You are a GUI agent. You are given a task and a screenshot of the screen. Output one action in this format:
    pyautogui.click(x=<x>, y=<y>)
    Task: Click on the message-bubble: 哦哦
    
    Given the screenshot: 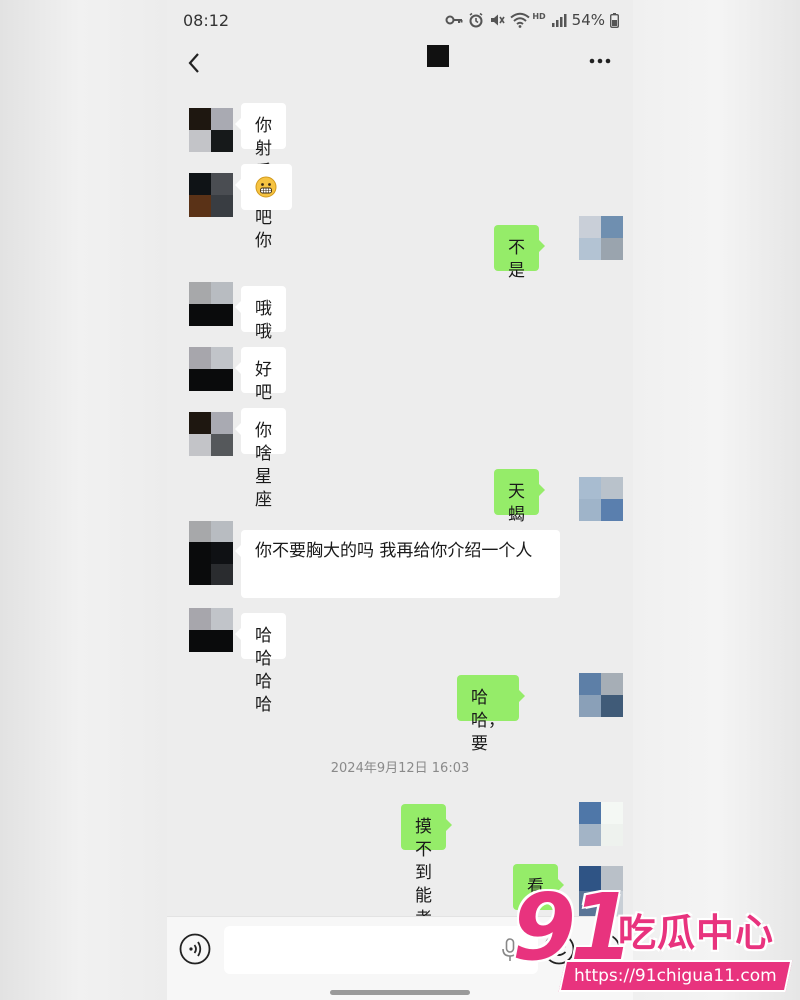 What is the action you would take?
    pyautogui.click(x=260, y=314)
    